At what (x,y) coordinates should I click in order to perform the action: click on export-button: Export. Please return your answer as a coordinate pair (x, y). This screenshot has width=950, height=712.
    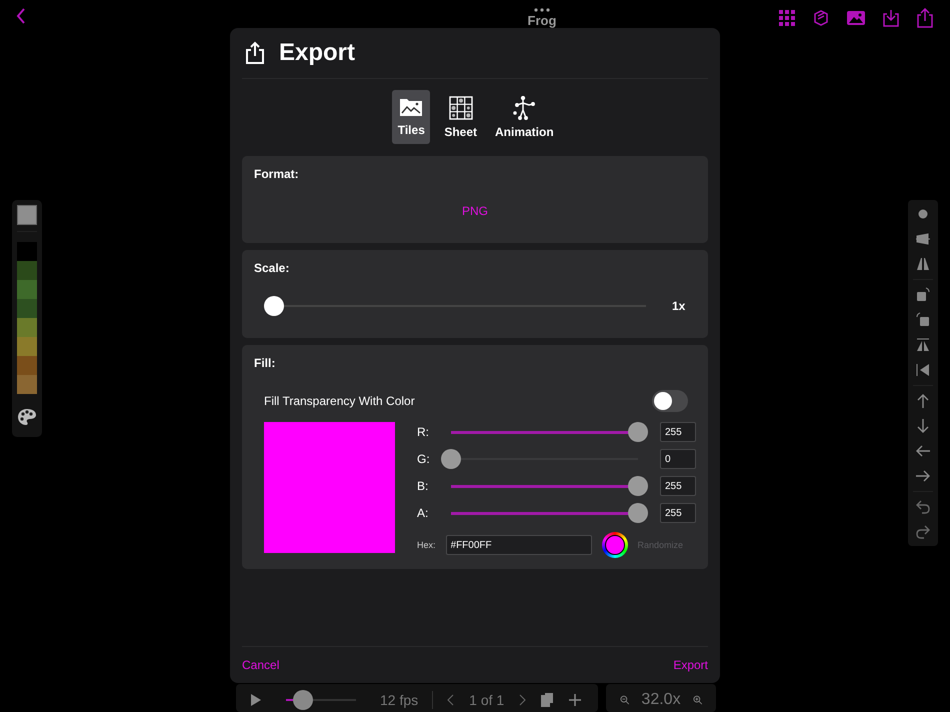
    Looking at the image, I should click on (690, 665).